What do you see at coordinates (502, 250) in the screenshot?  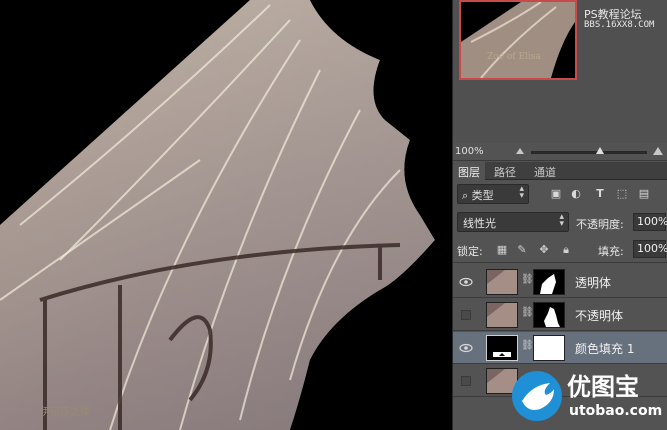 I see `lock-transparent-icon: ▦` at bounding box center [502, 250].